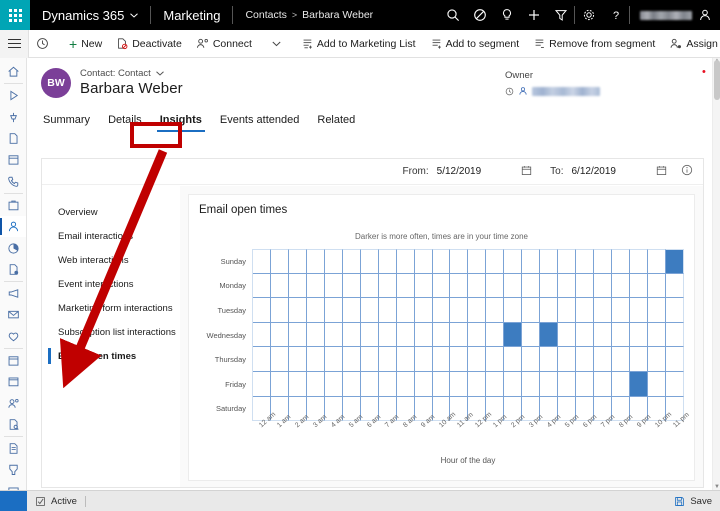 This screenshot has width=720, height=511. I want to click on assign-button: Assign, so click(691, 44).